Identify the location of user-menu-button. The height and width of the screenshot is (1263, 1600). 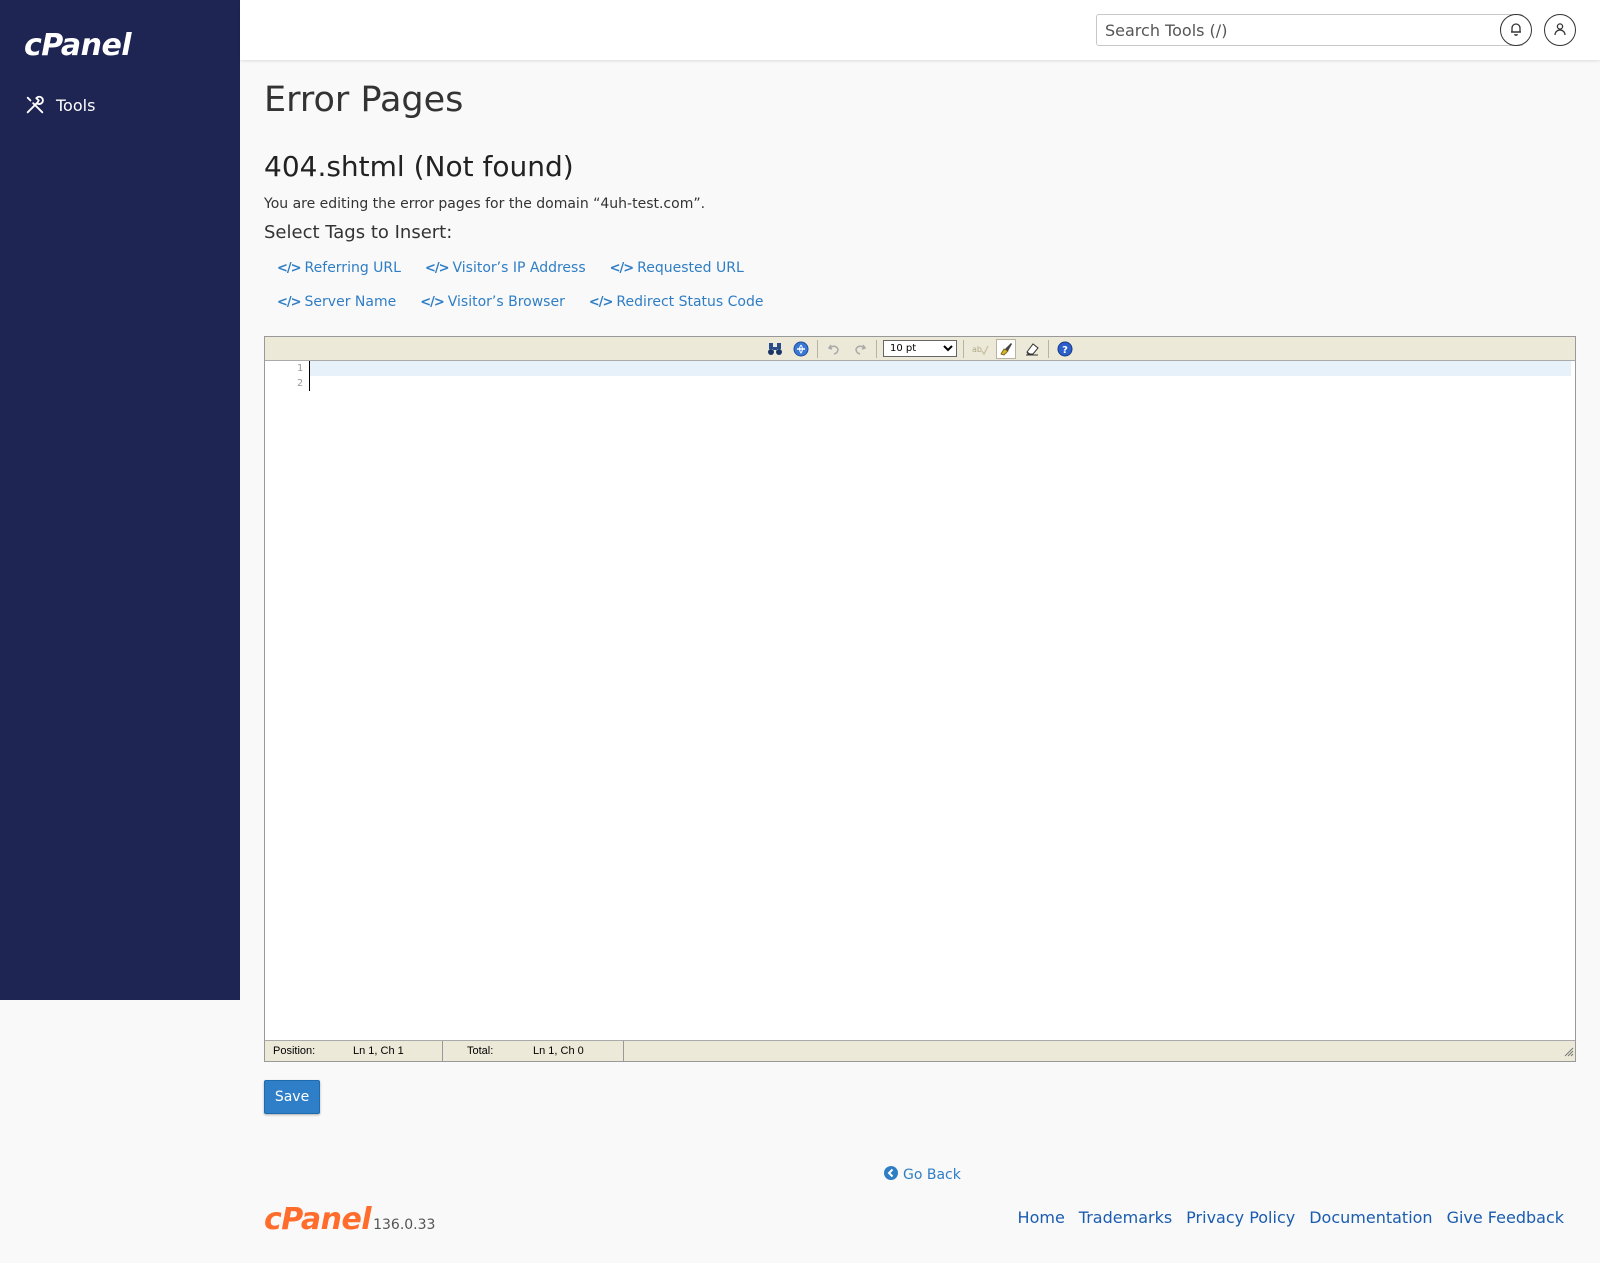
(1560, 30).